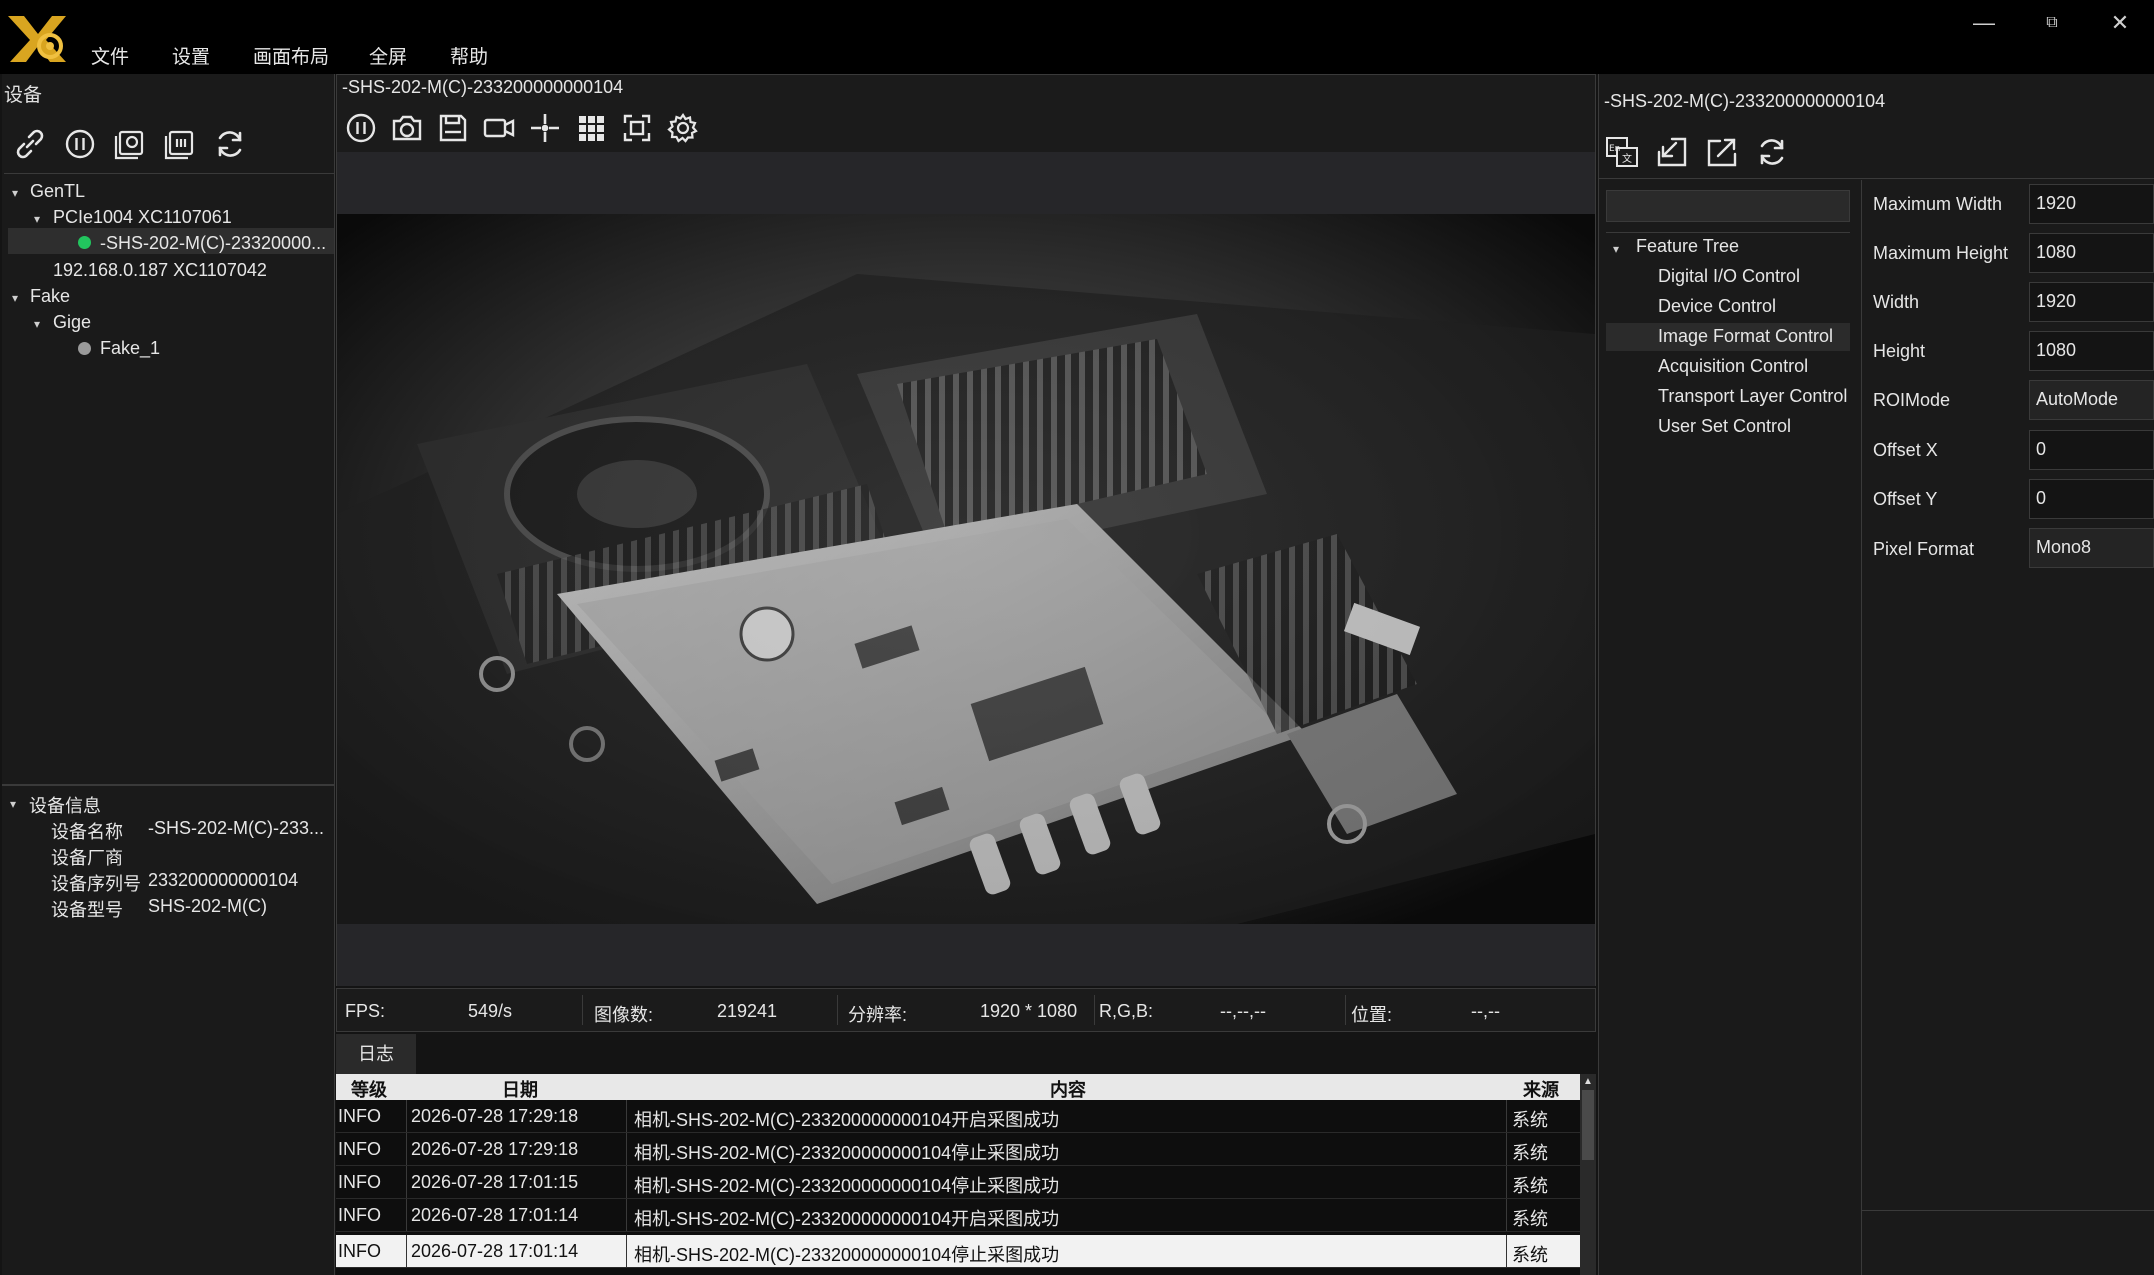  Describe the element at coordinates (1722, 152) in the screenshot. I see `export-icon` at that location.